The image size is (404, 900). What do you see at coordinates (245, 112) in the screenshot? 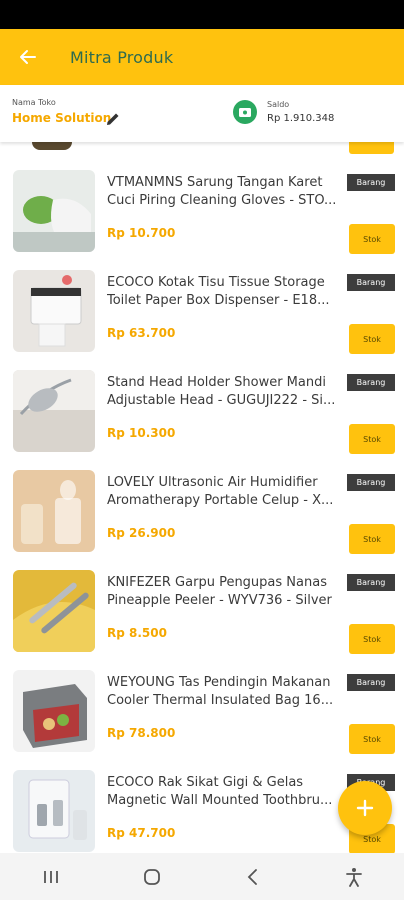
I see `wallet-icon` at bounding box center [245, 112].